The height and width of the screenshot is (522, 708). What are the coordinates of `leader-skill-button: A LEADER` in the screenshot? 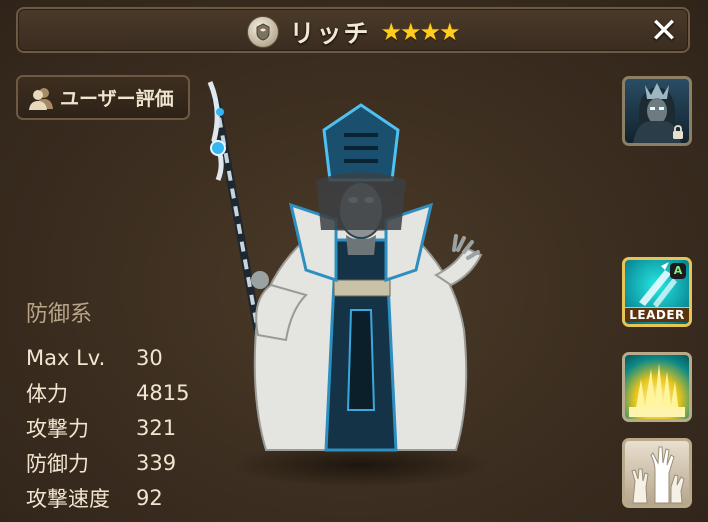 It's located at (657, 292).